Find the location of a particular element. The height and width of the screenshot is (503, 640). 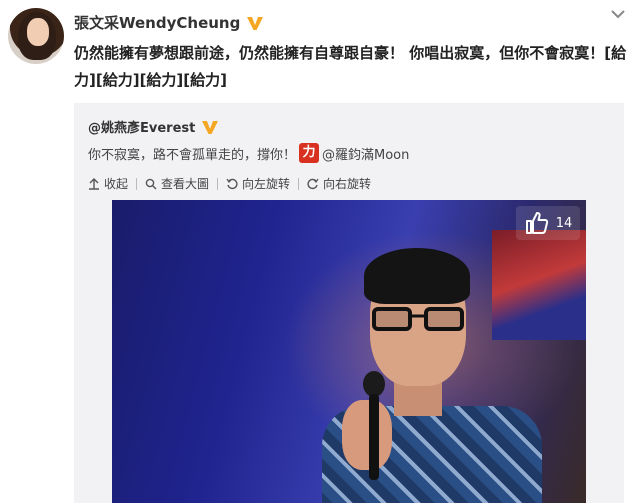

avatar is located at coordinates (36, 36).